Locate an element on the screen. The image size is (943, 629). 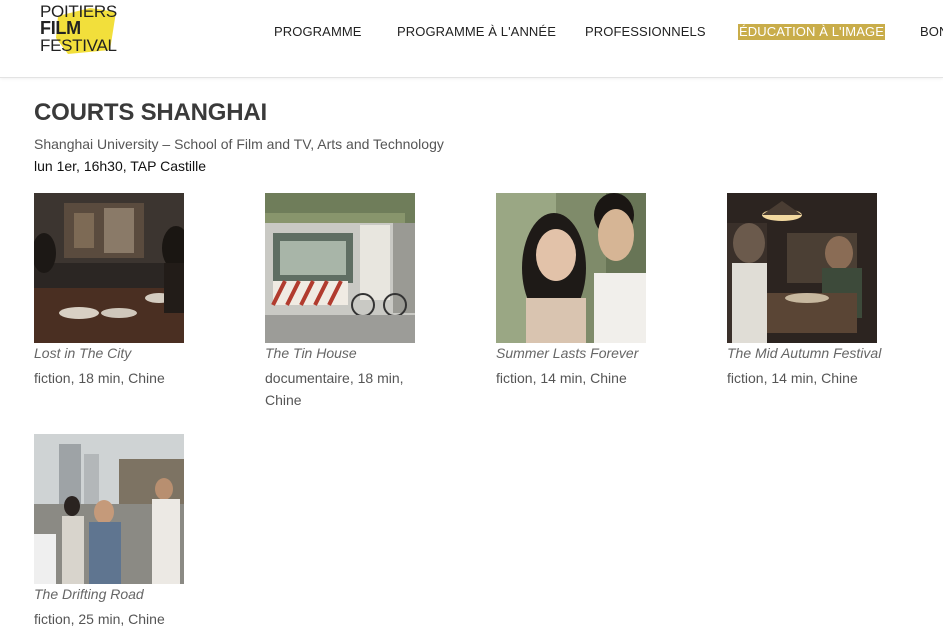
nav-bon: BON is located at coordinates (931, 32).